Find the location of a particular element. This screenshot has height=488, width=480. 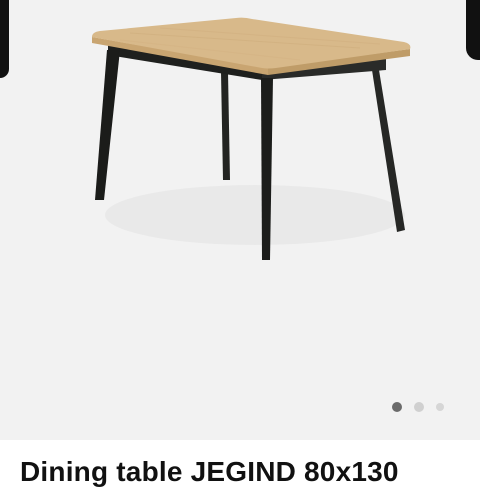

table-shadow is located at coordinates (255, 215).